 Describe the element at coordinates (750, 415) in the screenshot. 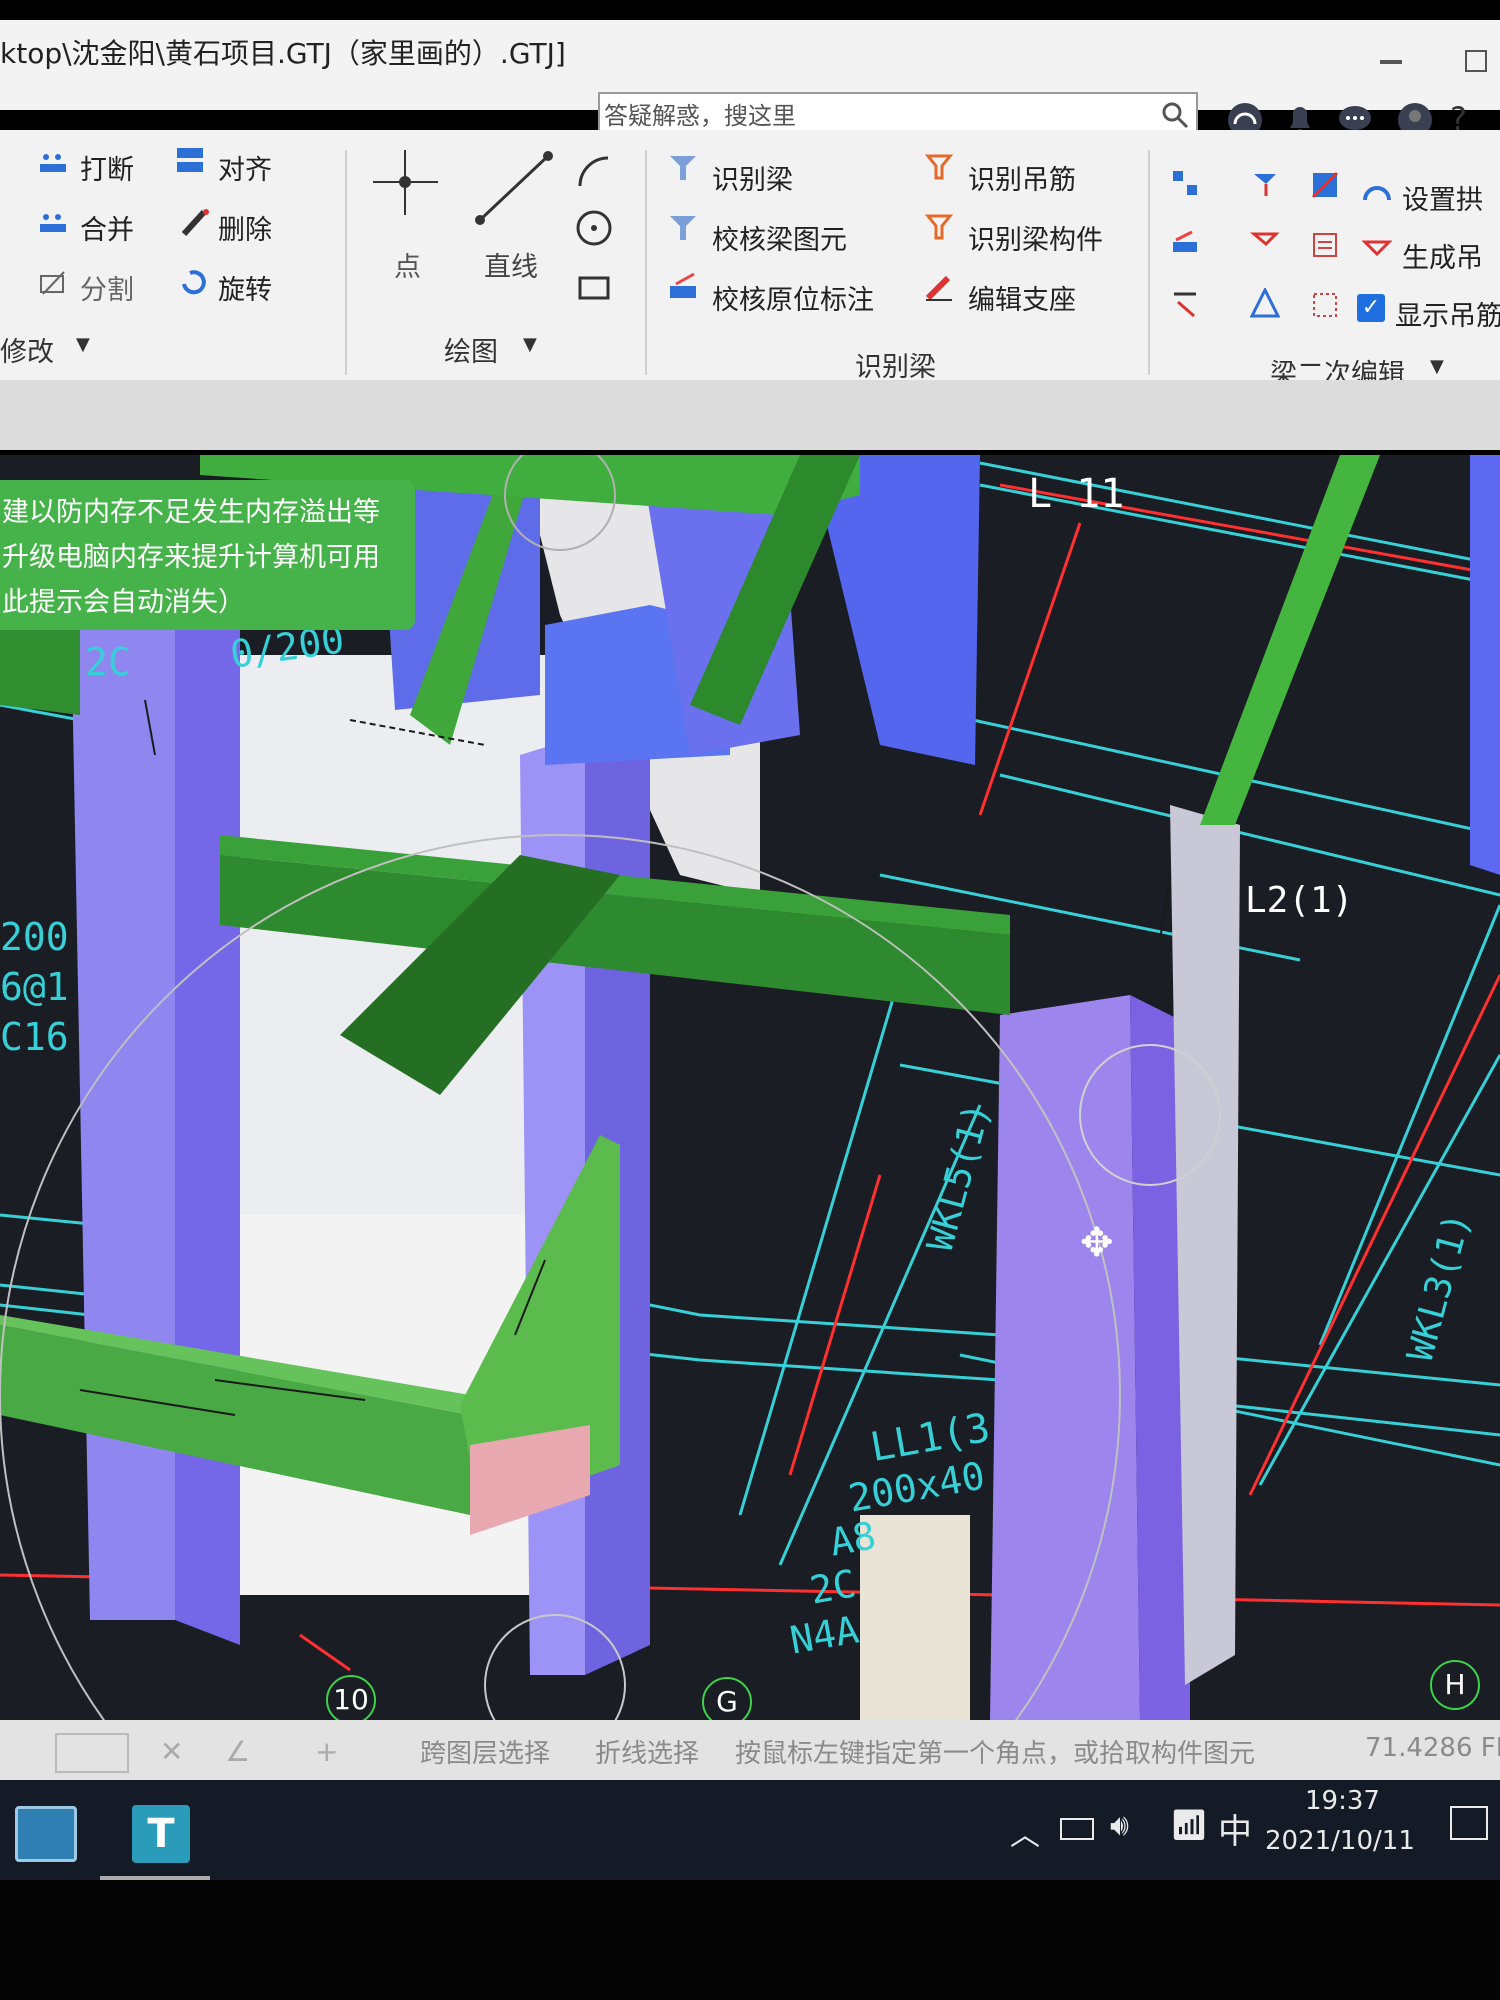

I see `ribbon-shadow-band` at that location.